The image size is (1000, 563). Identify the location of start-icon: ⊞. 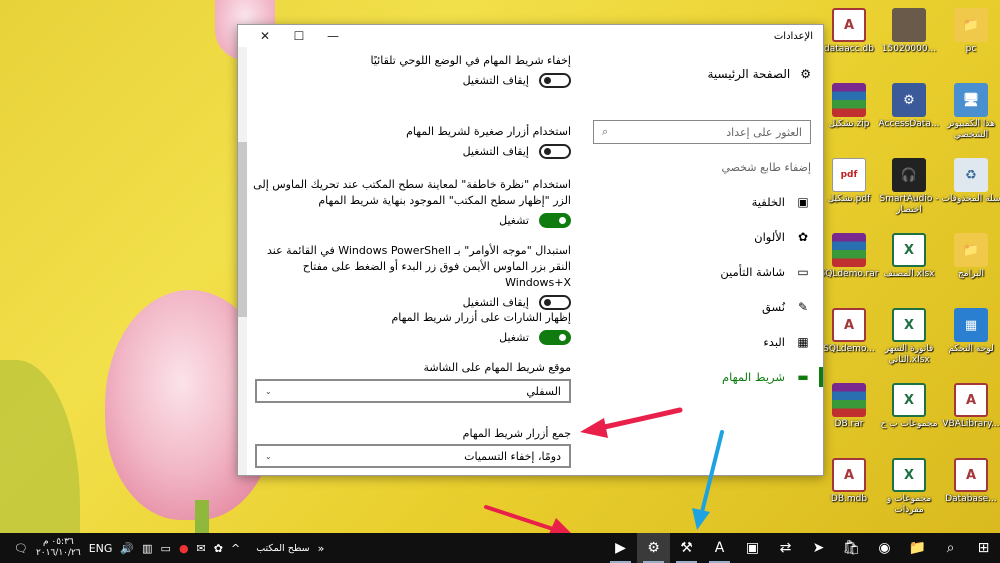
(983, 548).